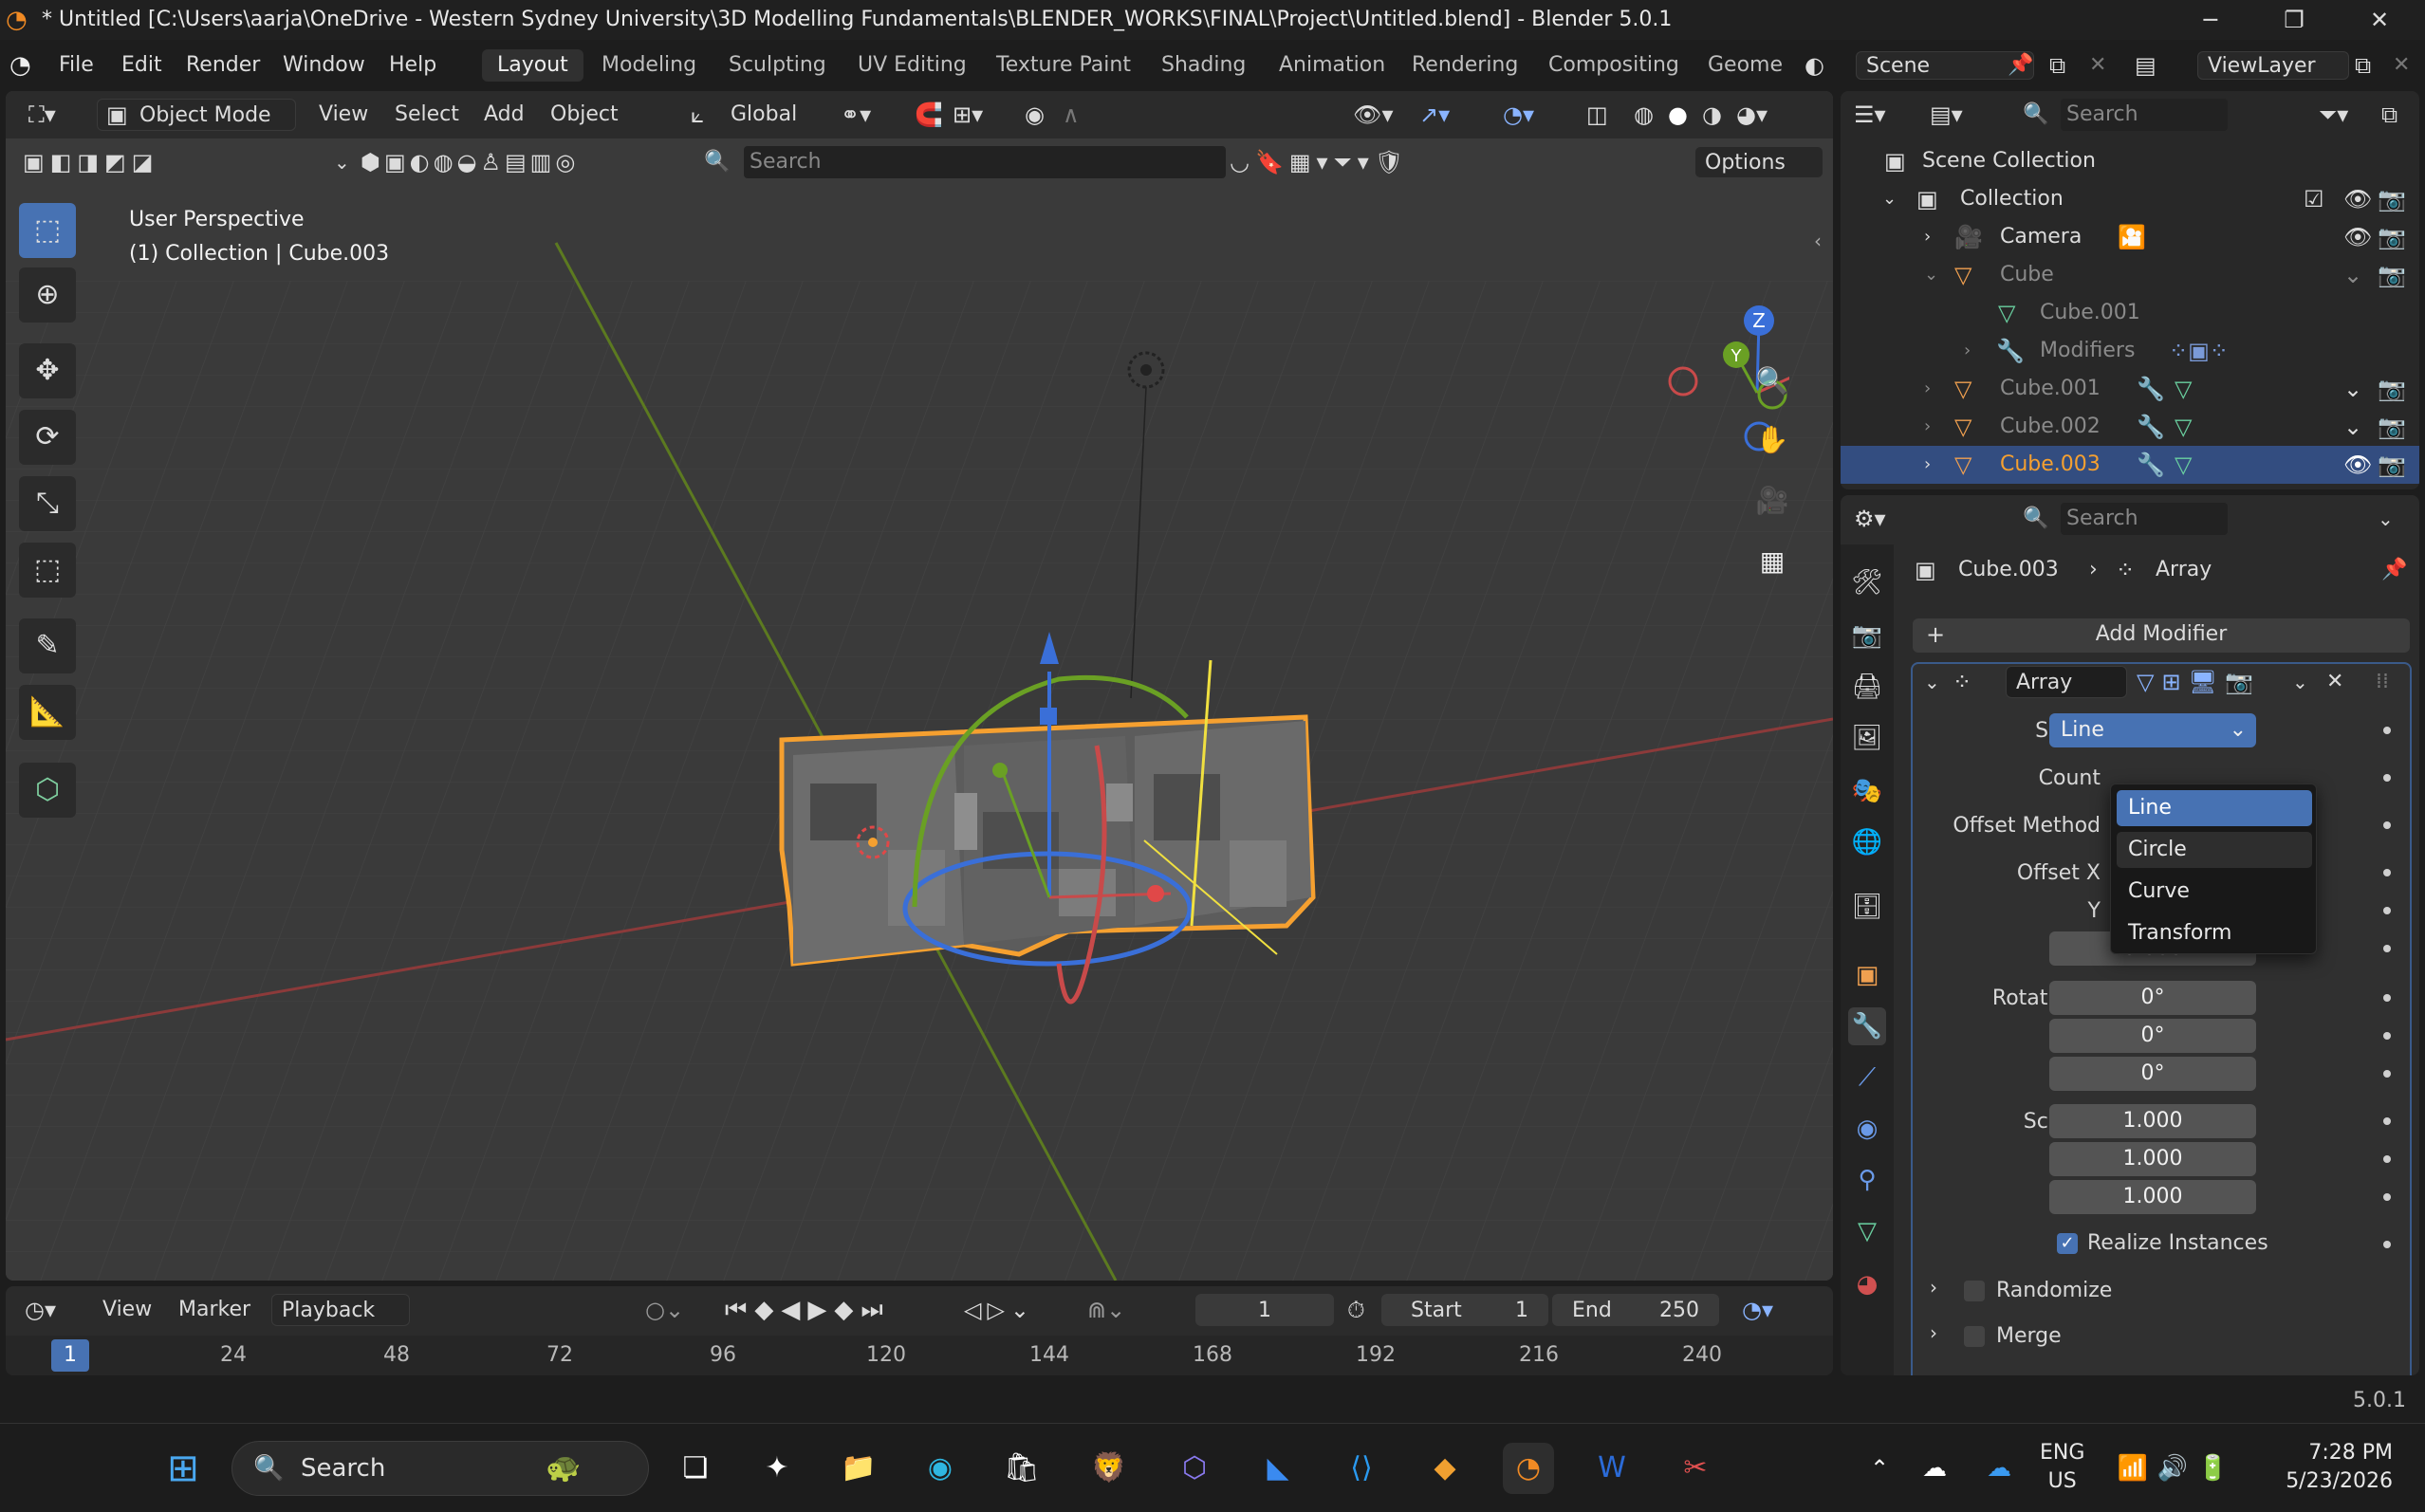  I want to click on shading-solid-icon: ●, so click(1678, 115).